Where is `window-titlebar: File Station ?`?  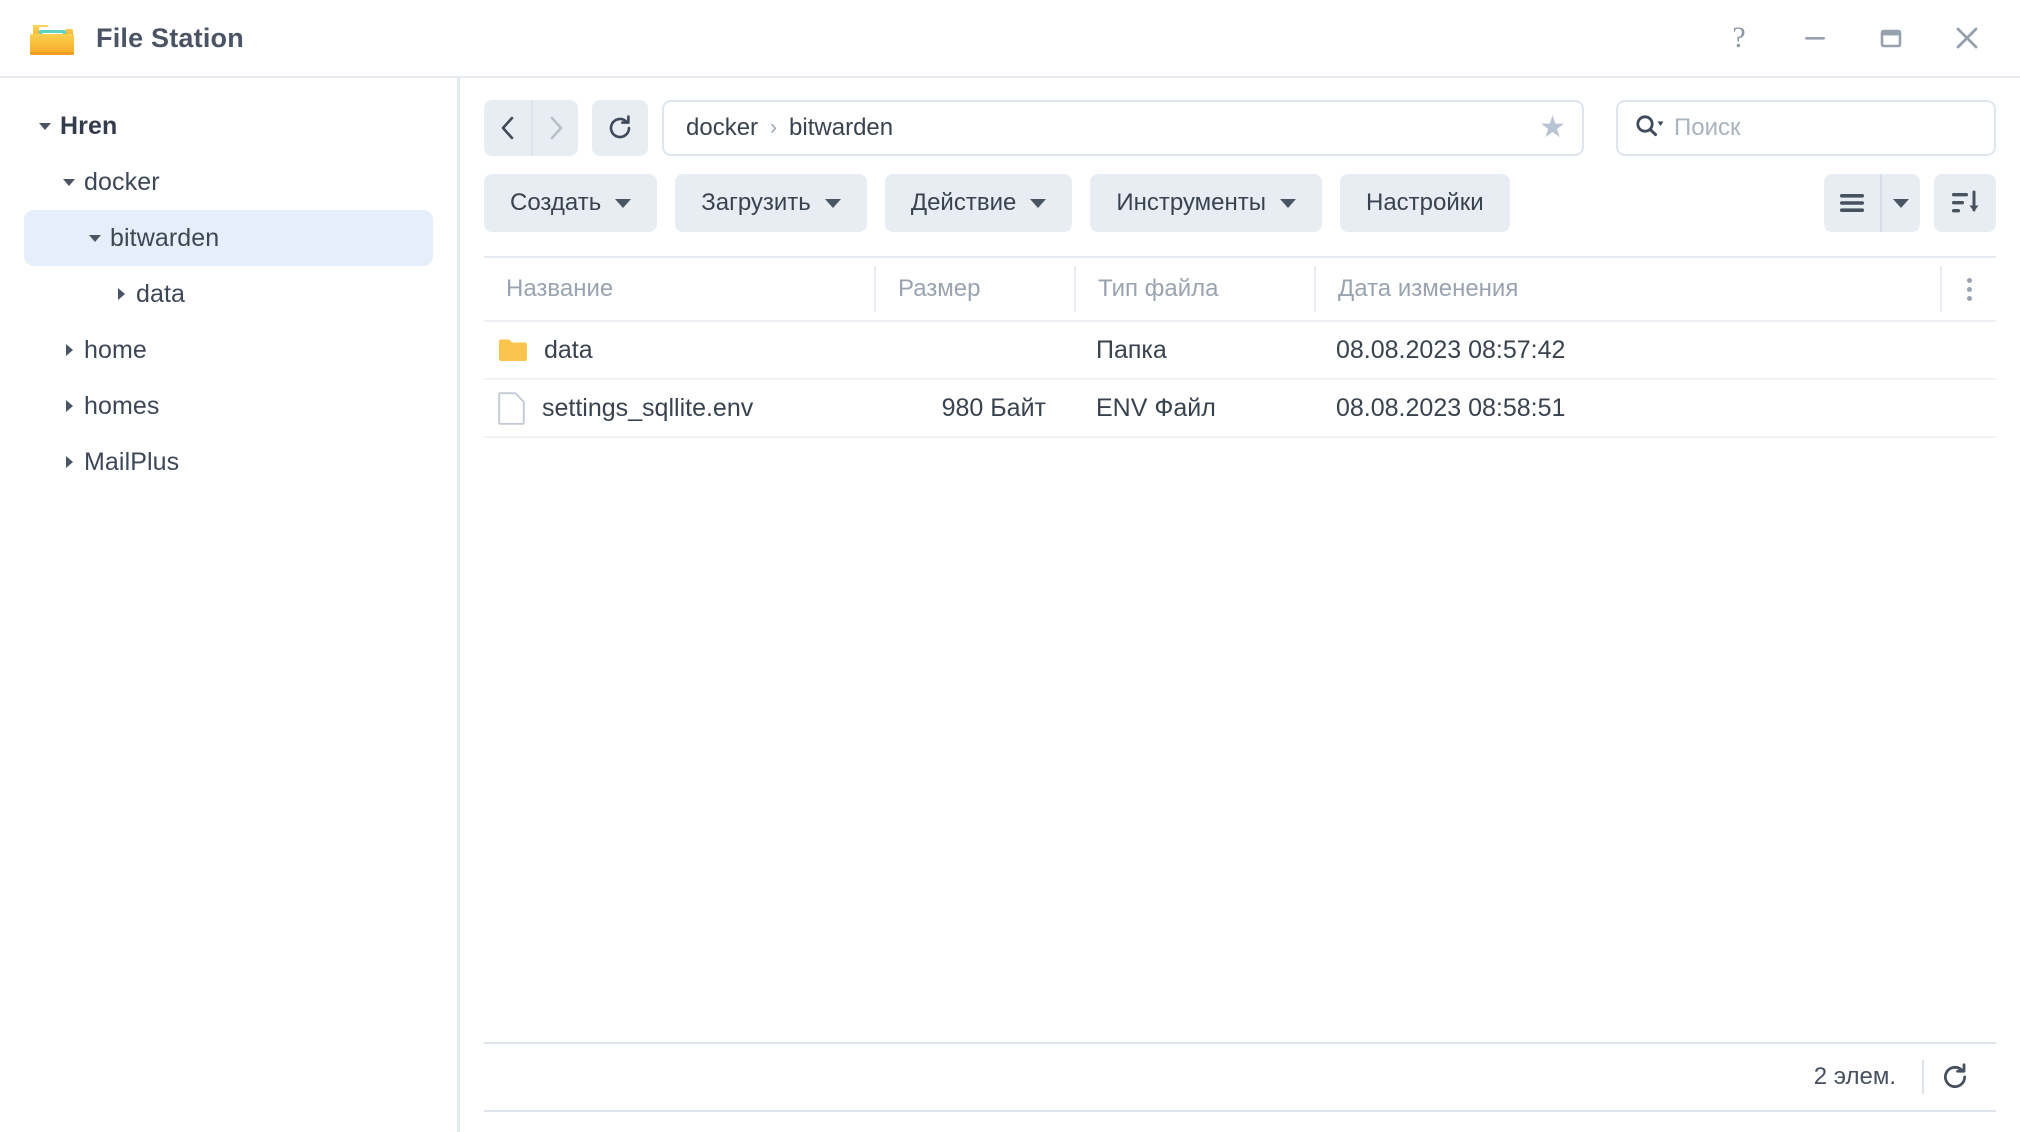 window-titlebar: File Station ? is located at coordinates (1010, 39).